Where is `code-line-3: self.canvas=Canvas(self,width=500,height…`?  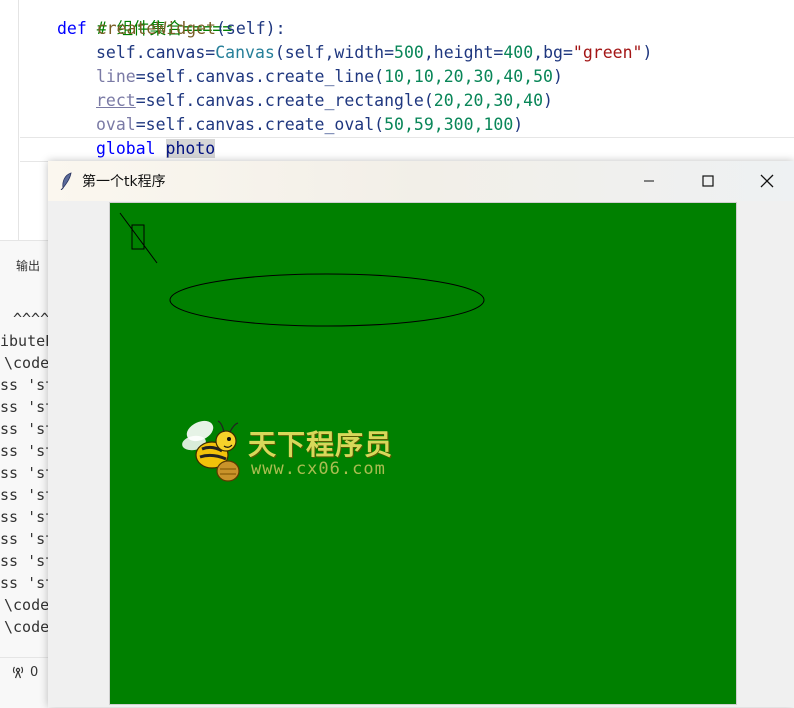 code-line-3: self.canvas=Canvas(self,width=500,height… is located at coordinates (374, 53).